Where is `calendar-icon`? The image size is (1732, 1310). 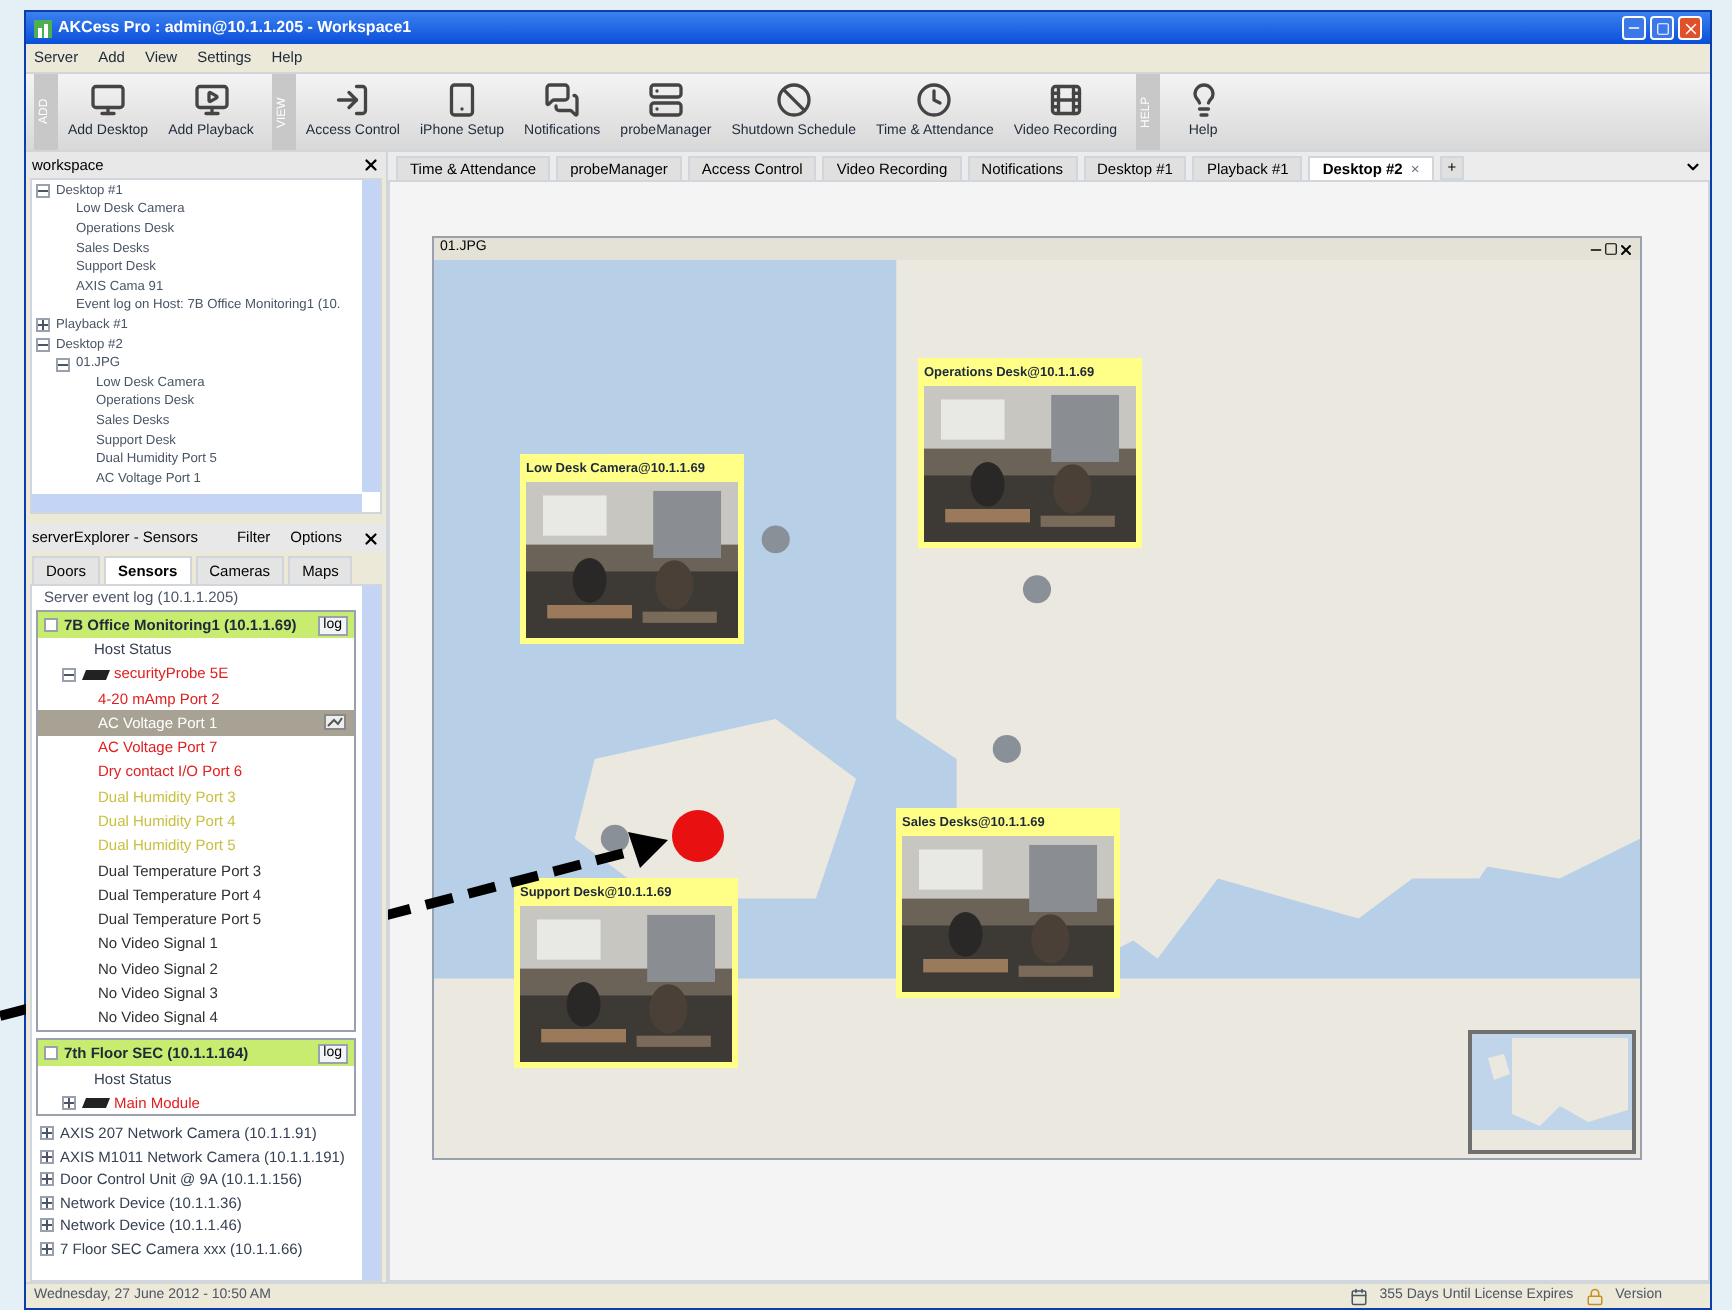 calendar-icon is located at coordinates (1358, 1296).